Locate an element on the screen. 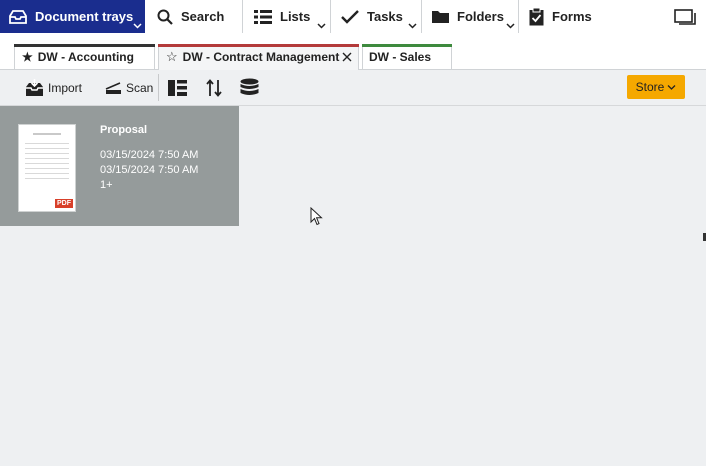 The image size is (706, 466). nav-label: Search is located at coordinates (203, 16).